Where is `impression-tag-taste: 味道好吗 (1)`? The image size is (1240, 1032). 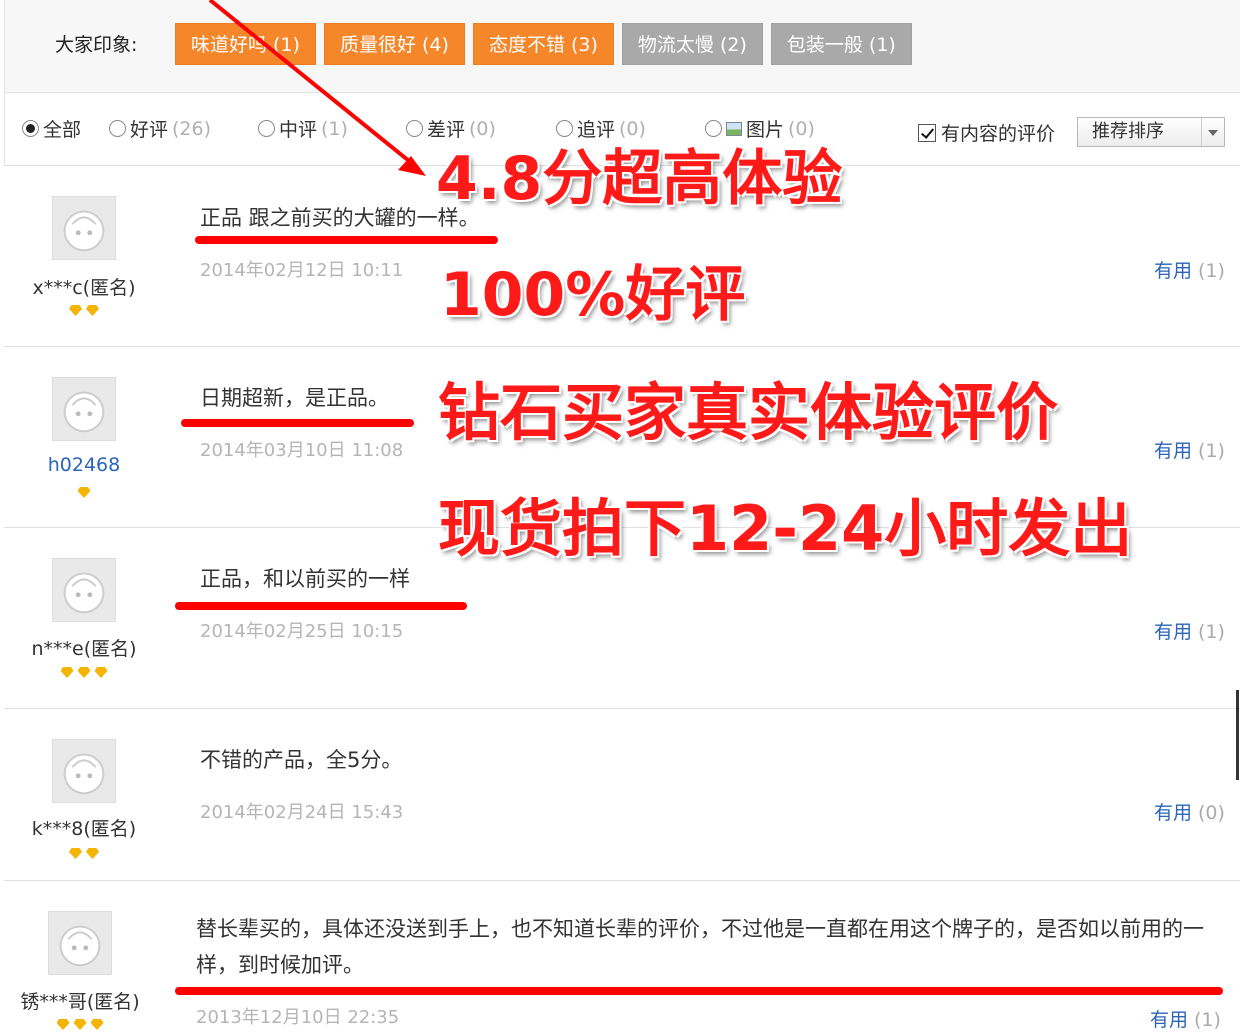
impression-tag-taste: 味道好吗 (1) is located at coordinates (245, 44).